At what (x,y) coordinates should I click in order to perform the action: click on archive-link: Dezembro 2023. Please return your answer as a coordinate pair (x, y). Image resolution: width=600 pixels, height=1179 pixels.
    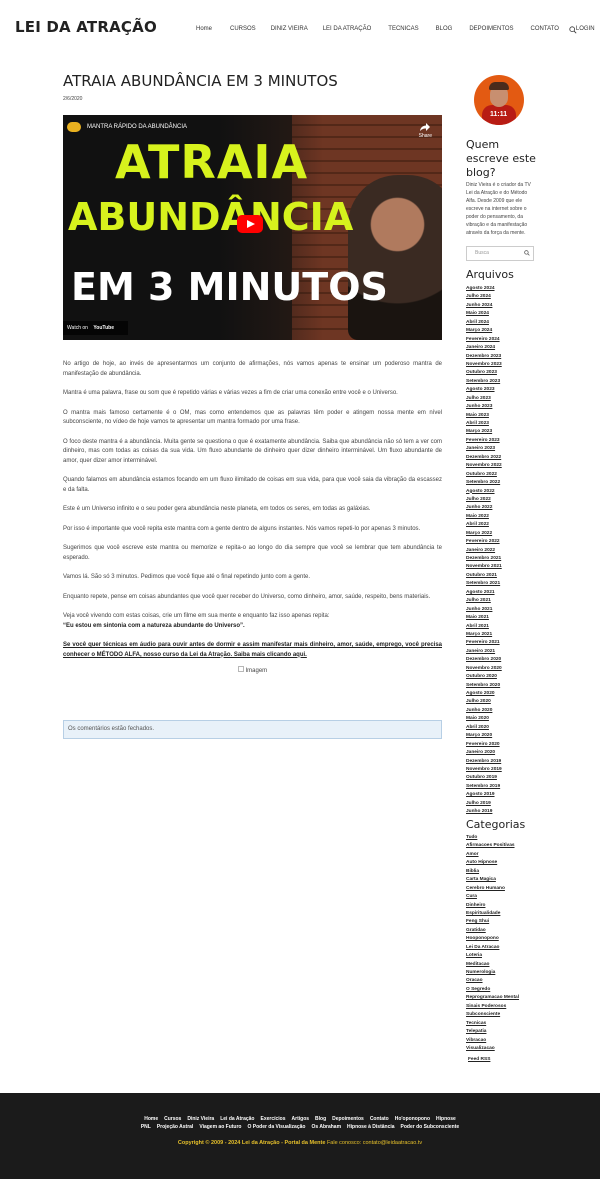
    Looking at the image, I should click on (484, 357).